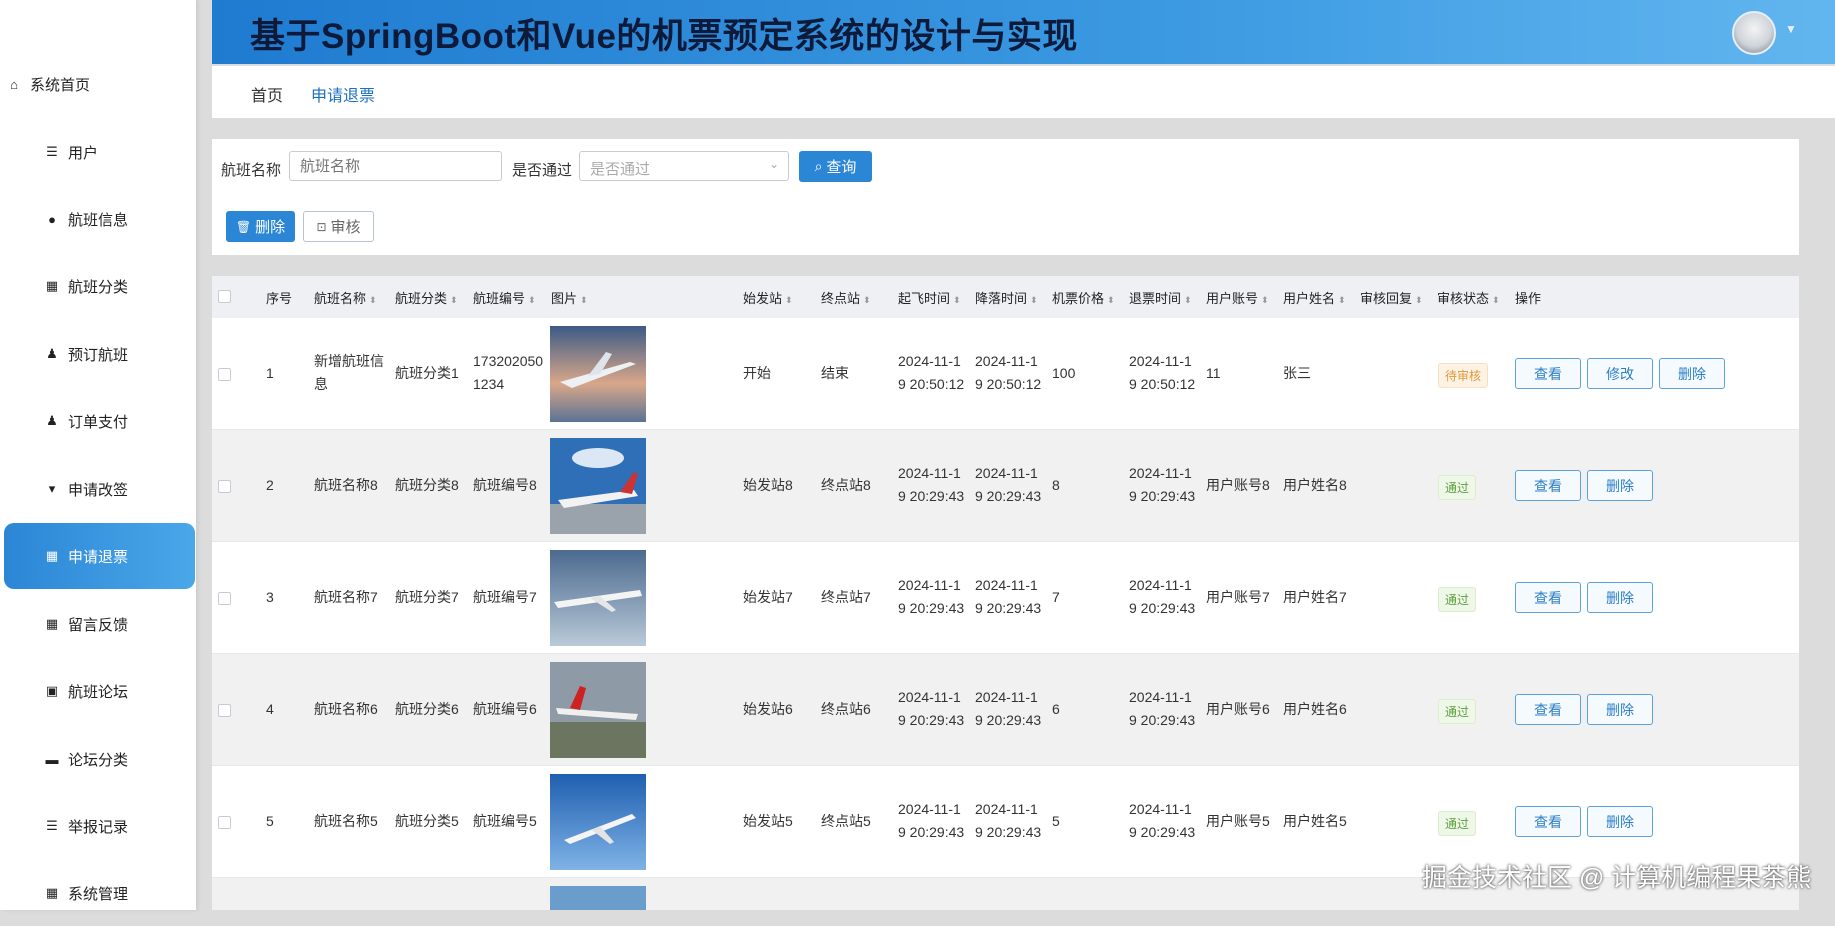 Image resolution: width=1835 pixels, height=926 pixels. What do you see at coordinates (346, 821) in the screenshot?
I see `cell-flight-name: 航班名称5` at bounding box center [346, 821].